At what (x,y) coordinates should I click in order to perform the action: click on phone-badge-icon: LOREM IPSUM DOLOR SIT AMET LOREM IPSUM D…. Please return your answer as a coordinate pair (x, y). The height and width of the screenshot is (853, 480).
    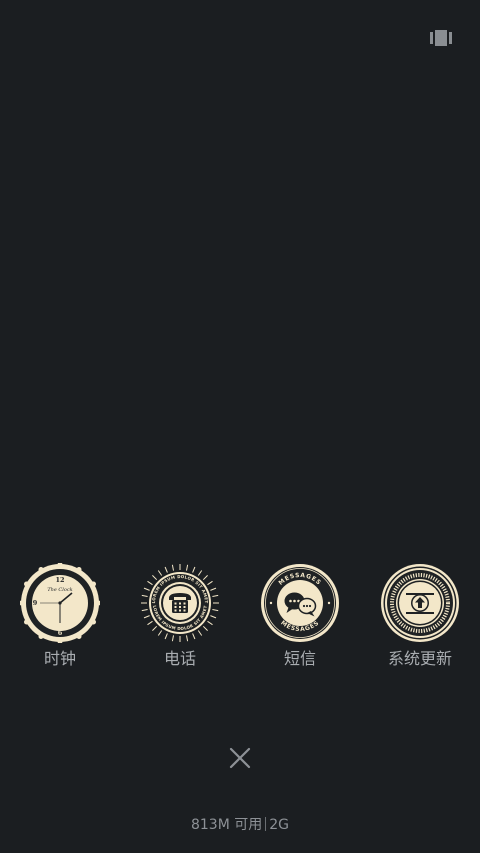
    Looking at the image, I should click on (180, 603).